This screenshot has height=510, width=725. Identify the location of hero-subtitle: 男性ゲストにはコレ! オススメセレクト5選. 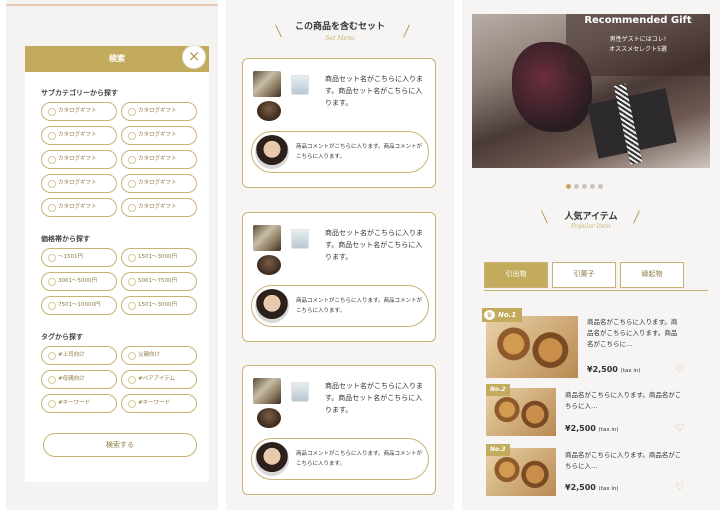
(638, 45).